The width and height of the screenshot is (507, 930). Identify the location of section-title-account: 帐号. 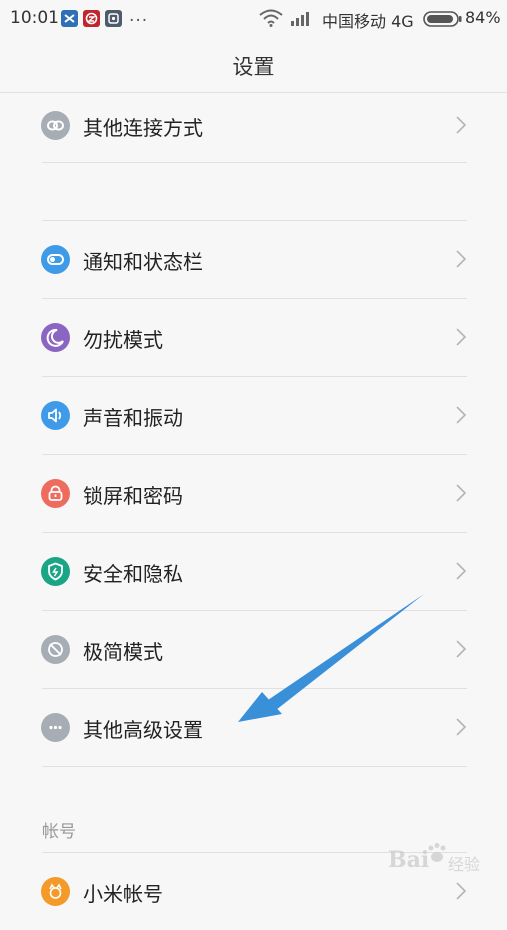
(59, 832).